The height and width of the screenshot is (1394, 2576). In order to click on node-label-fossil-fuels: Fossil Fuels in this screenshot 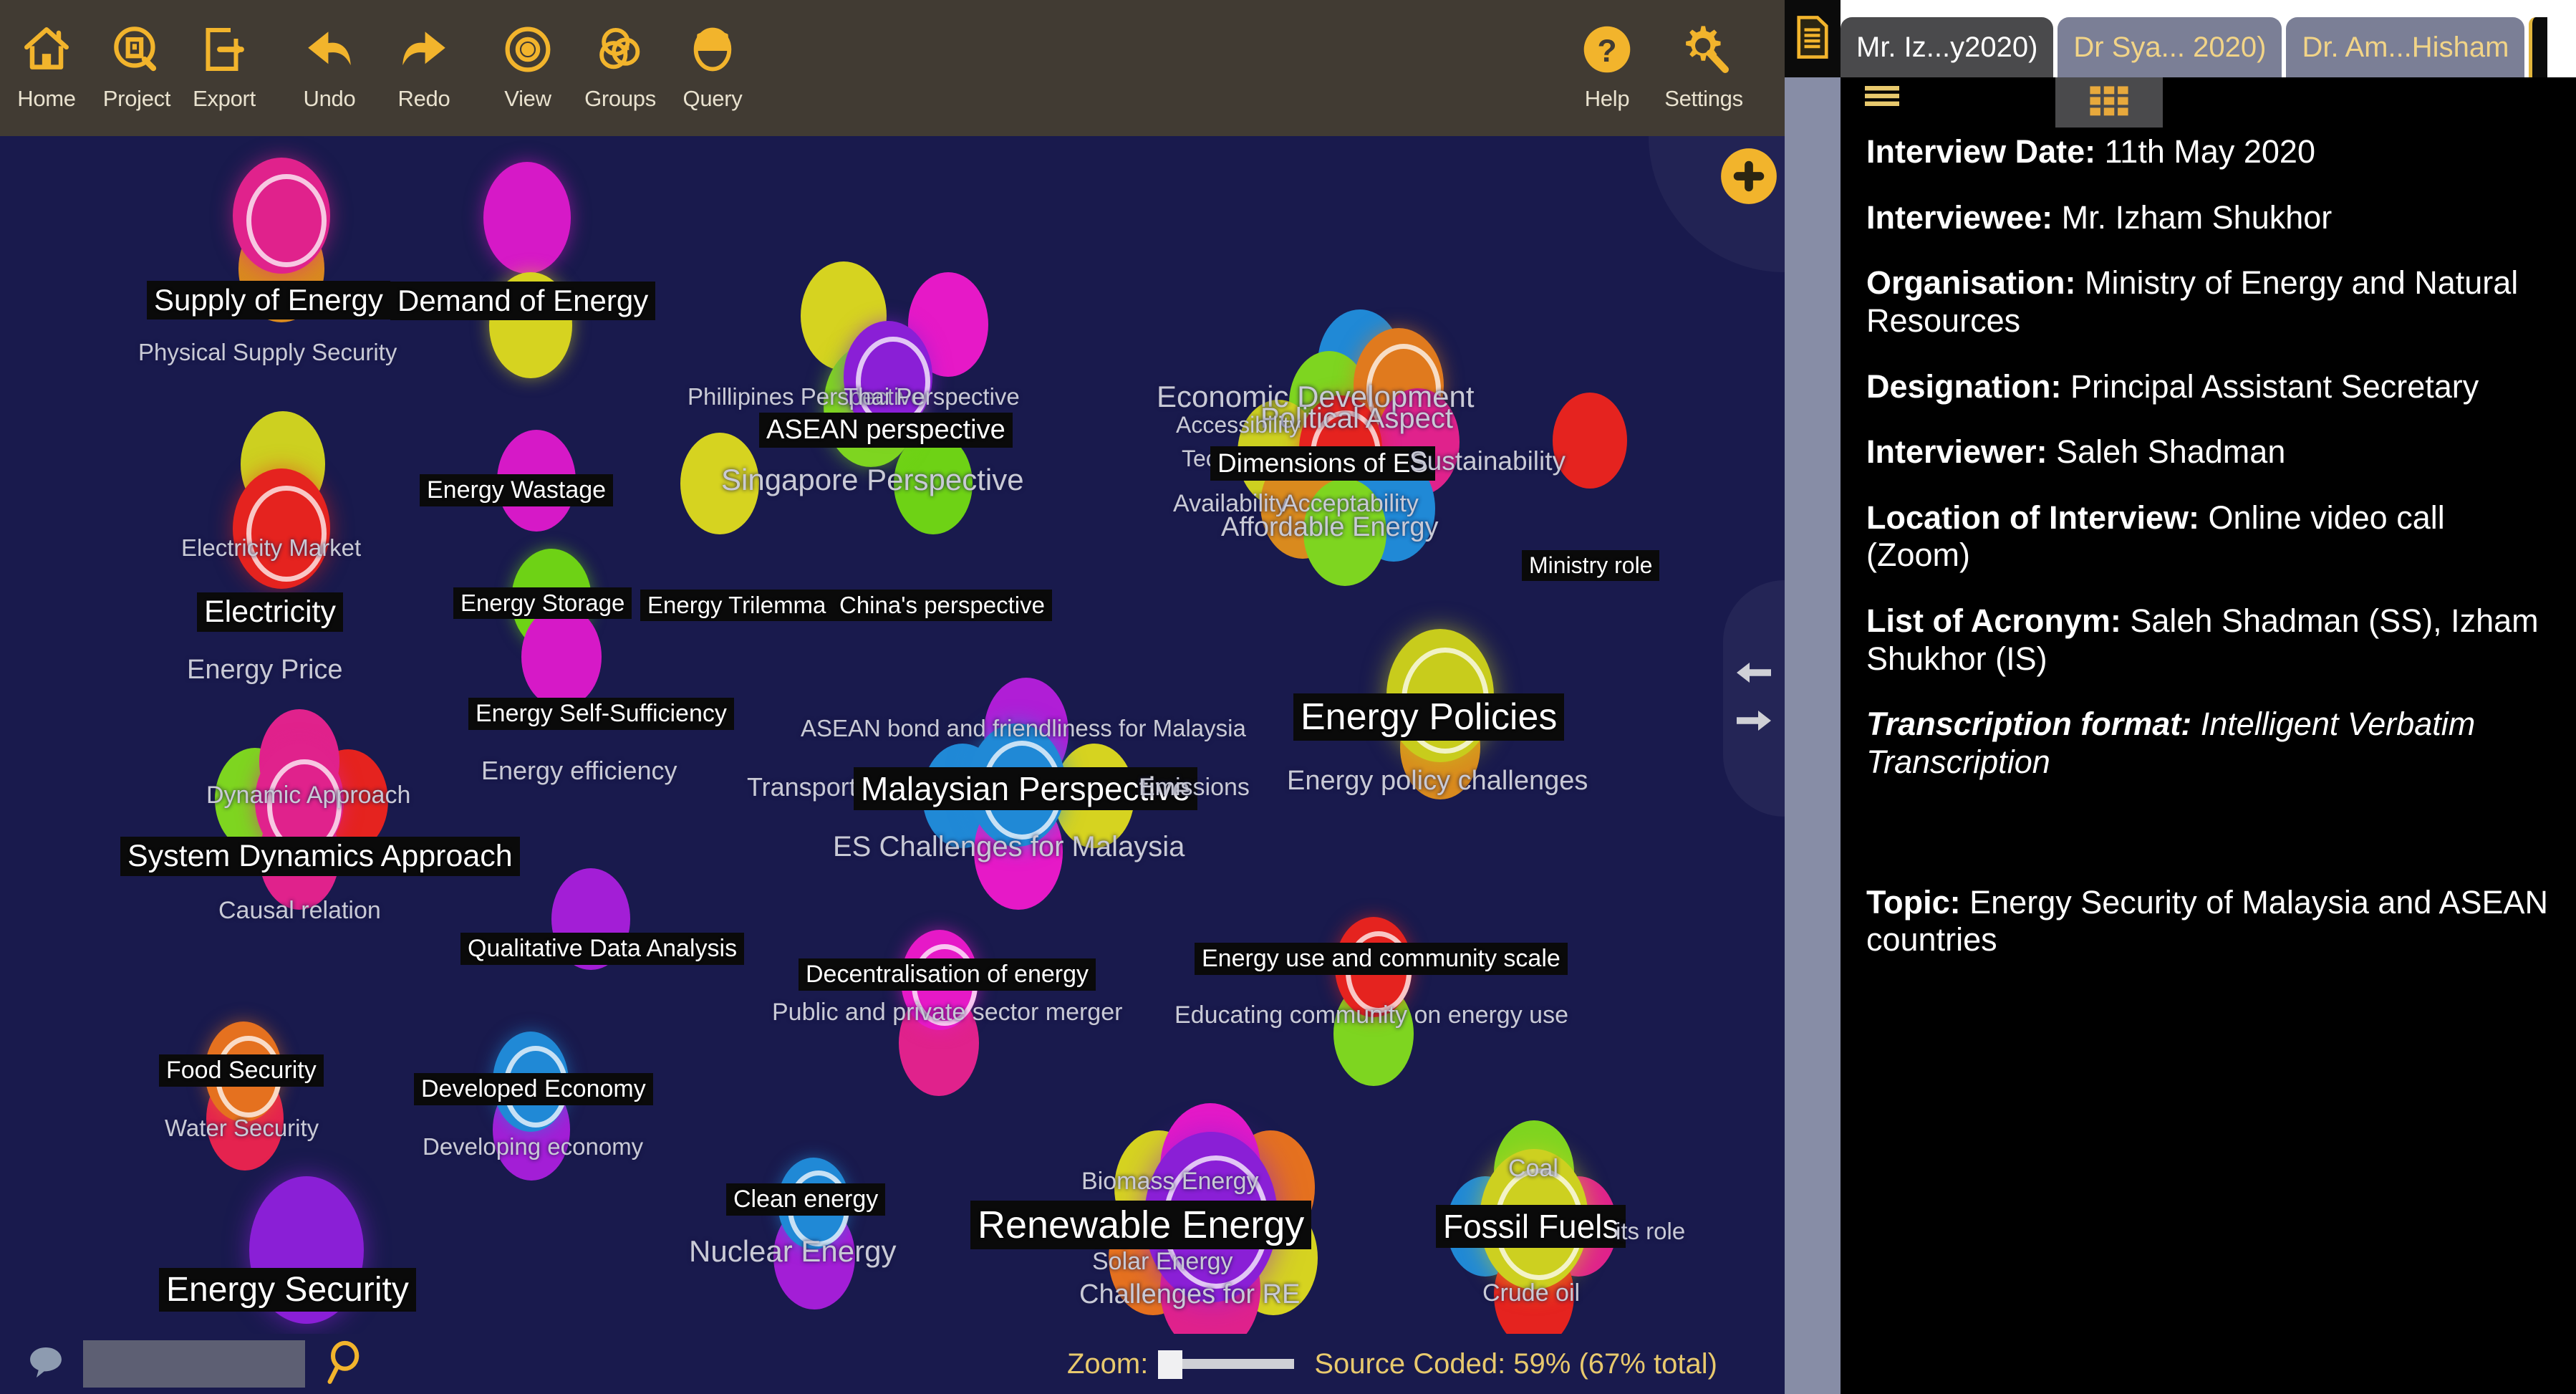, I will do `click(1531, 1226)`.